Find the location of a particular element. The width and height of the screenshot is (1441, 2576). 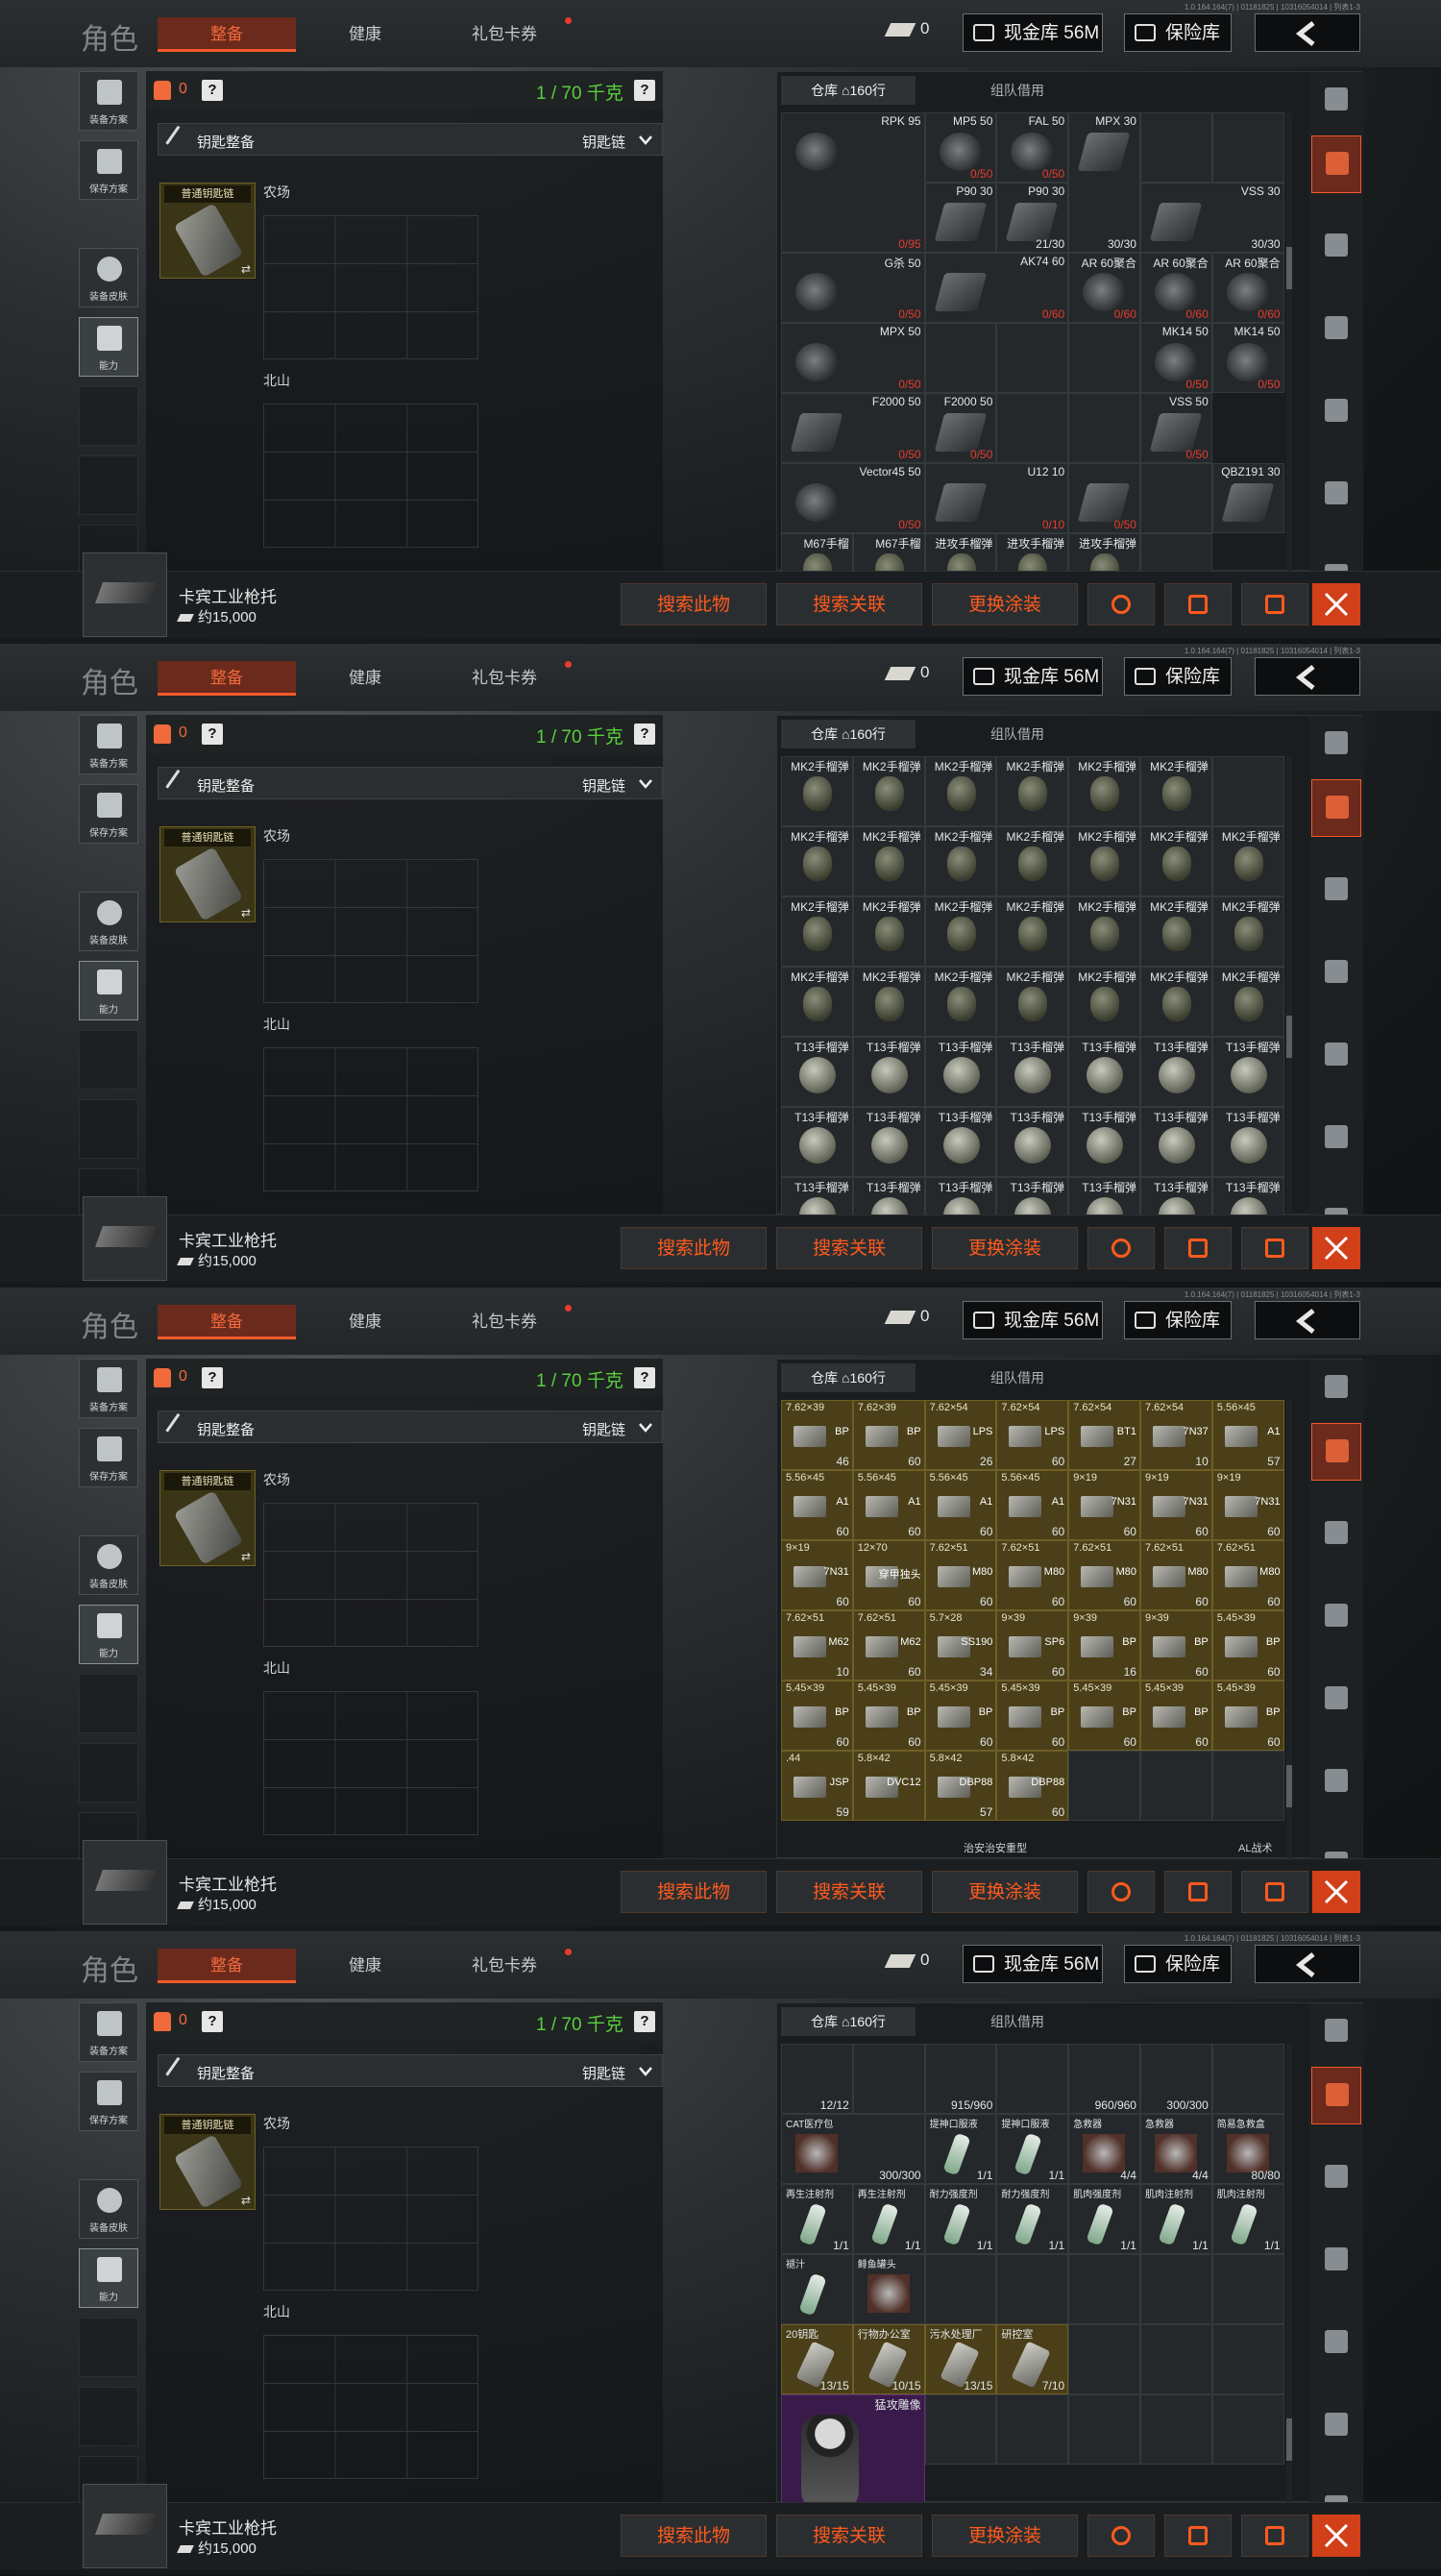

storage-item: CAT医疗包 300/300 is located at coordinates (853, 2149).